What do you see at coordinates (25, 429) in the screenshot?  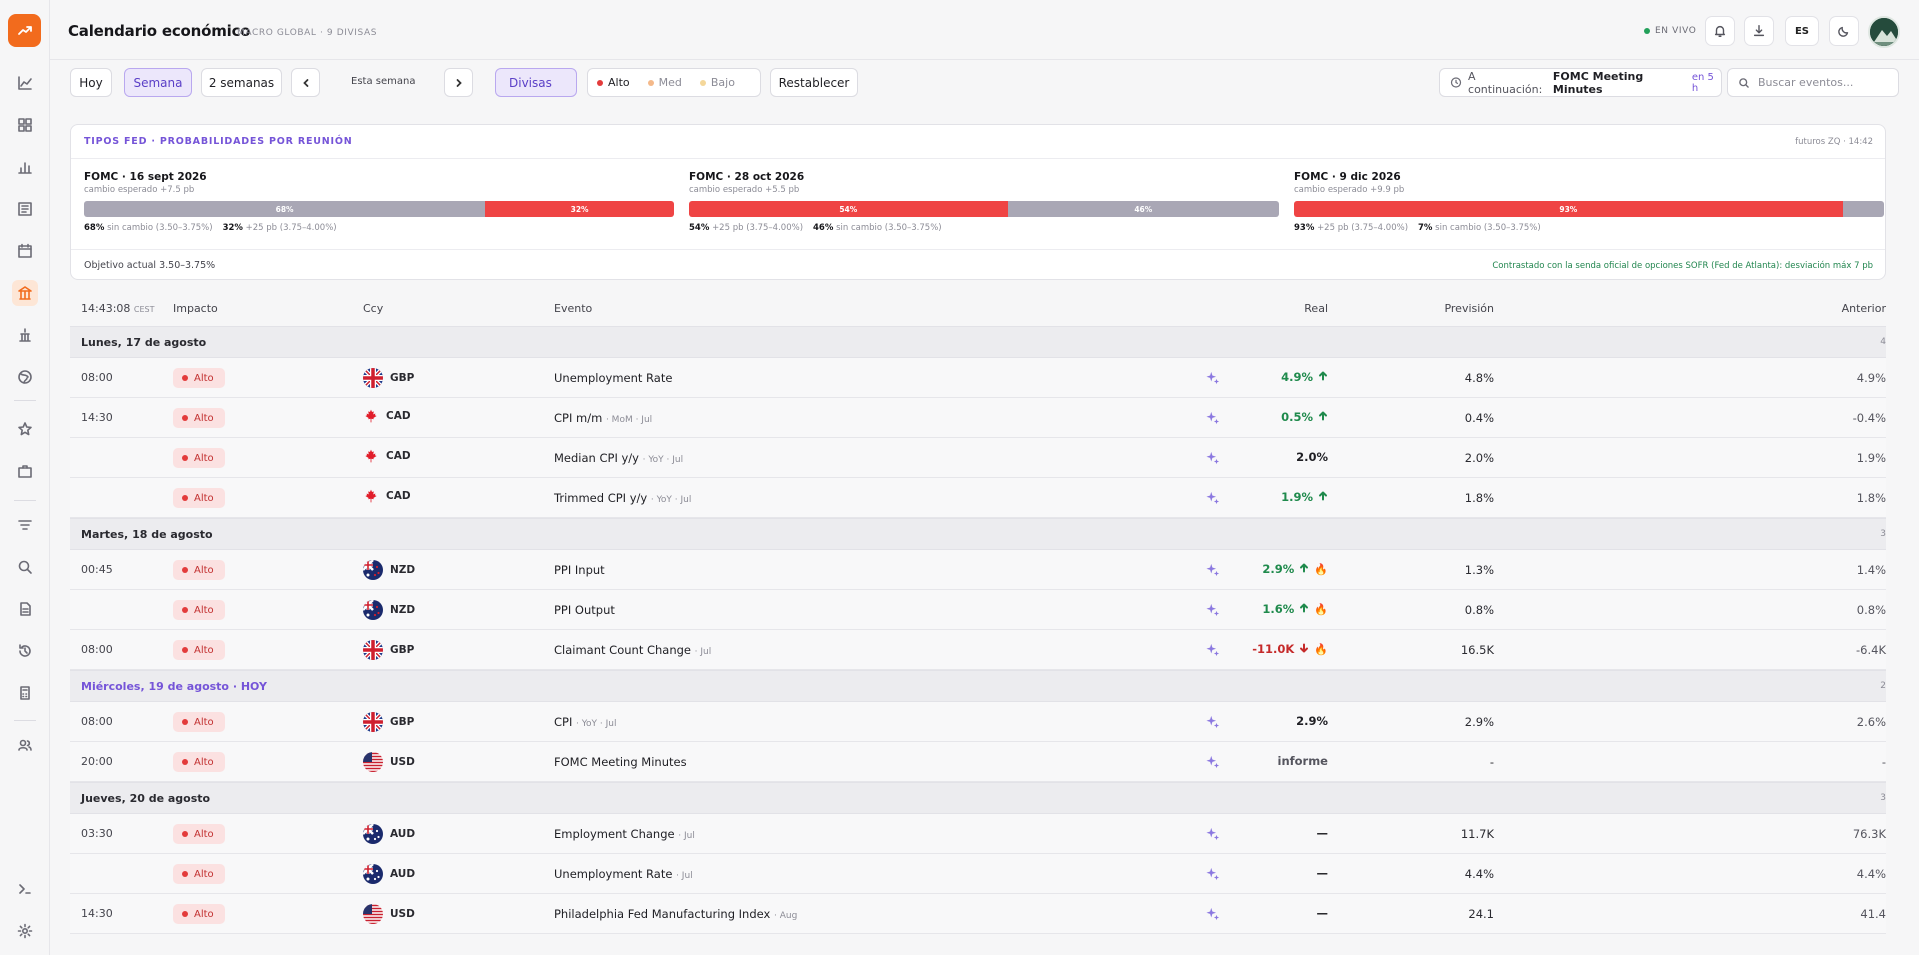 I see `nav-star-icon` at bounding box center [25, 429].